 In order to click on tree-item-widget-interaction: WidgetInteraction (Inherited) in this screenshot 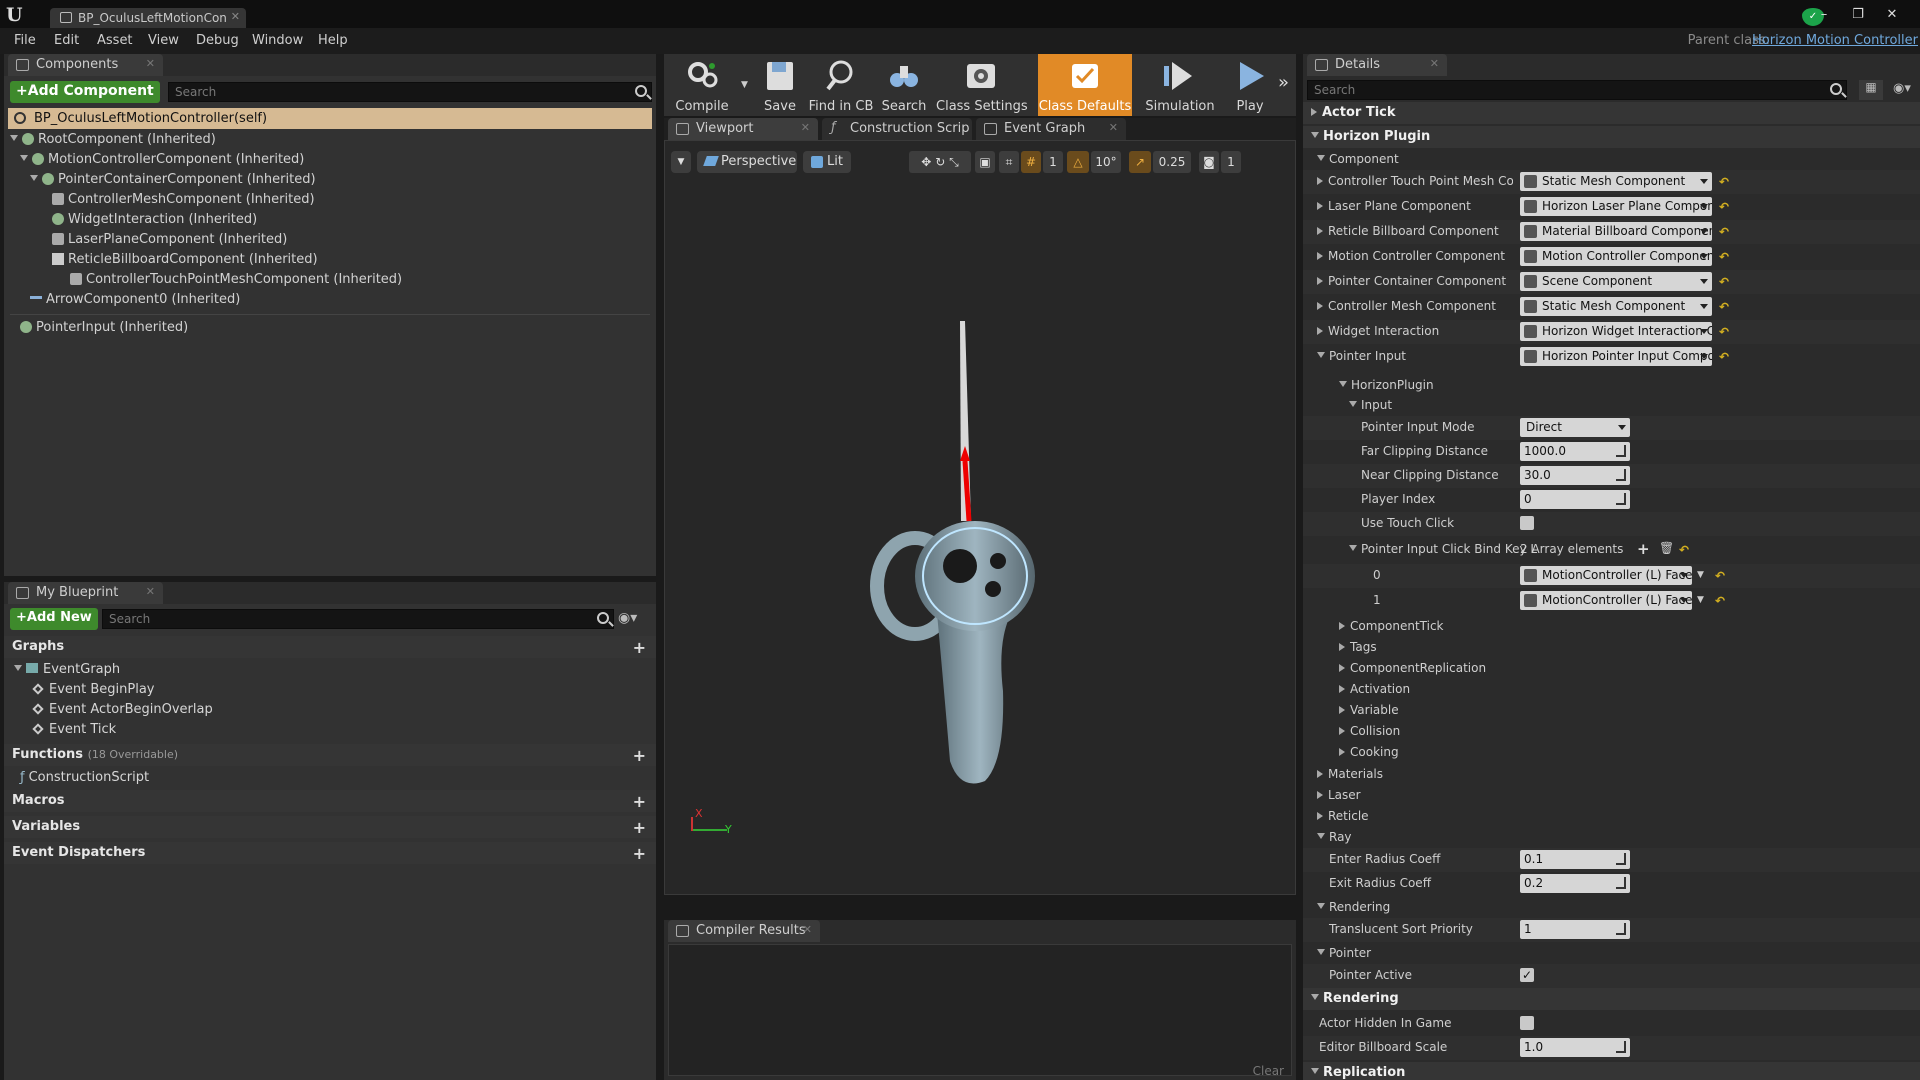, I will do `click(154, 221)`.